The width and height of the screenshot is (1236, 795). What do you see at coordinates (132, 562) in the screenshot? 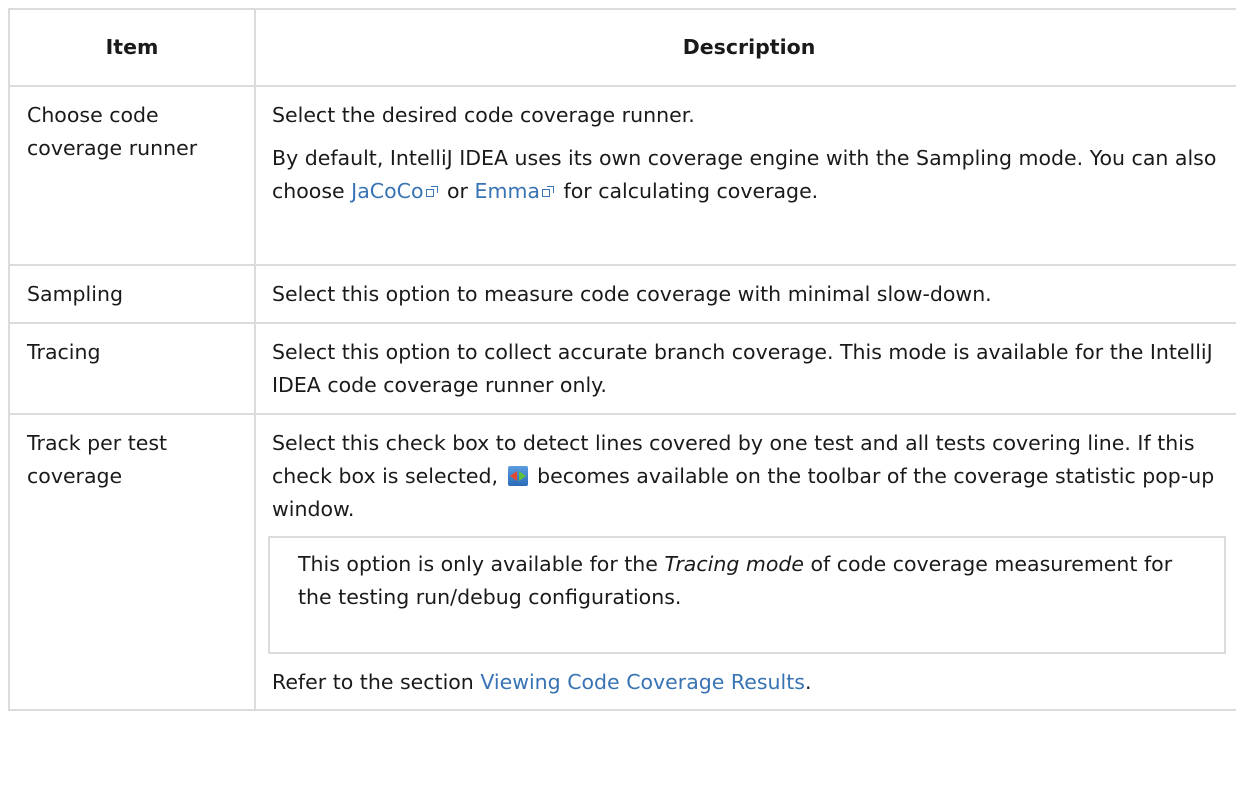
I see `item-cell: Track per test coverage` at bounding box center [132, 562].